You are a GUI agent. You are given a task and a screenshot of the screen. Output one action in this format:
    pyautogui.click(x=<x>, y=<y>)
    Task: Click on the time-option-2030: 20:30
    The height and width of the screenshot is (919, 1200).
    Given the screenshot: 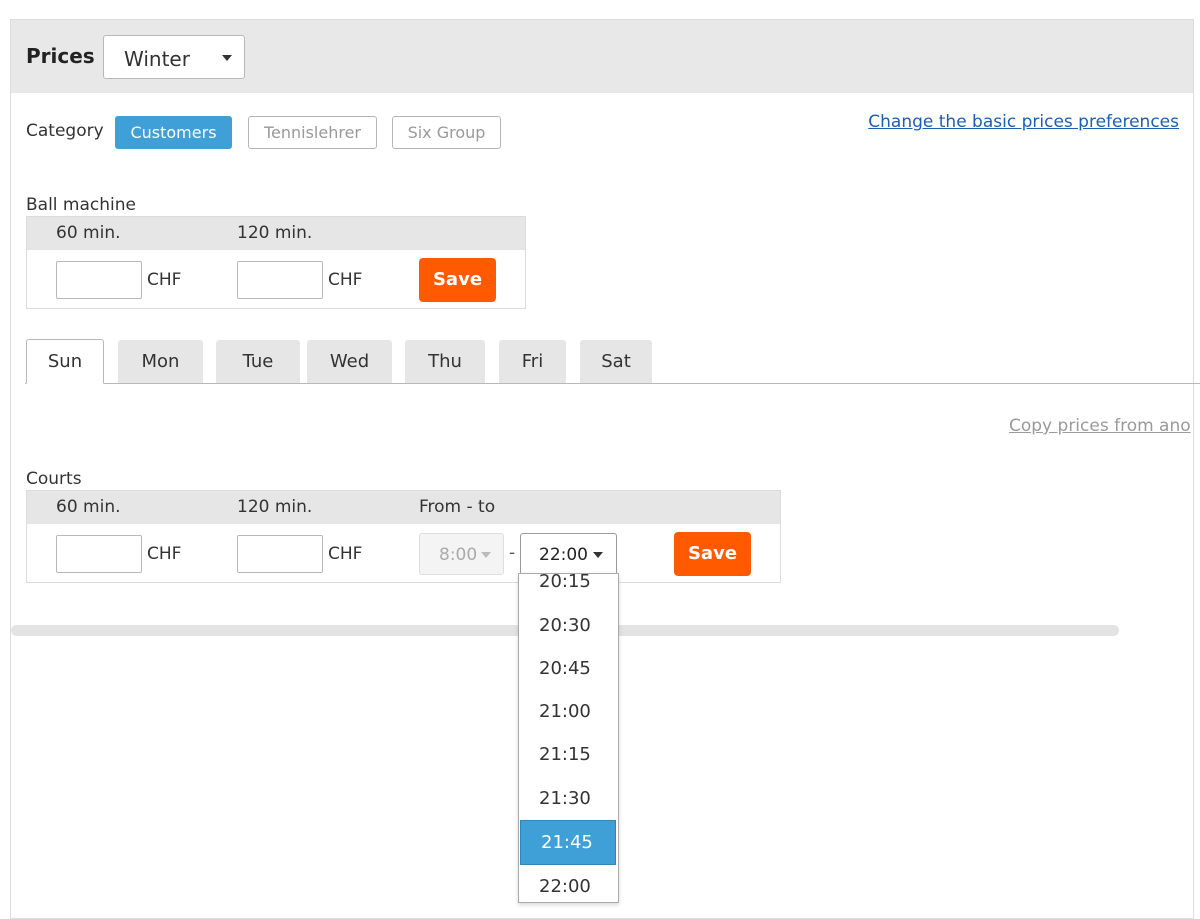 What is the action you would take?
    pyautogui.click(x=567, y=626)
    